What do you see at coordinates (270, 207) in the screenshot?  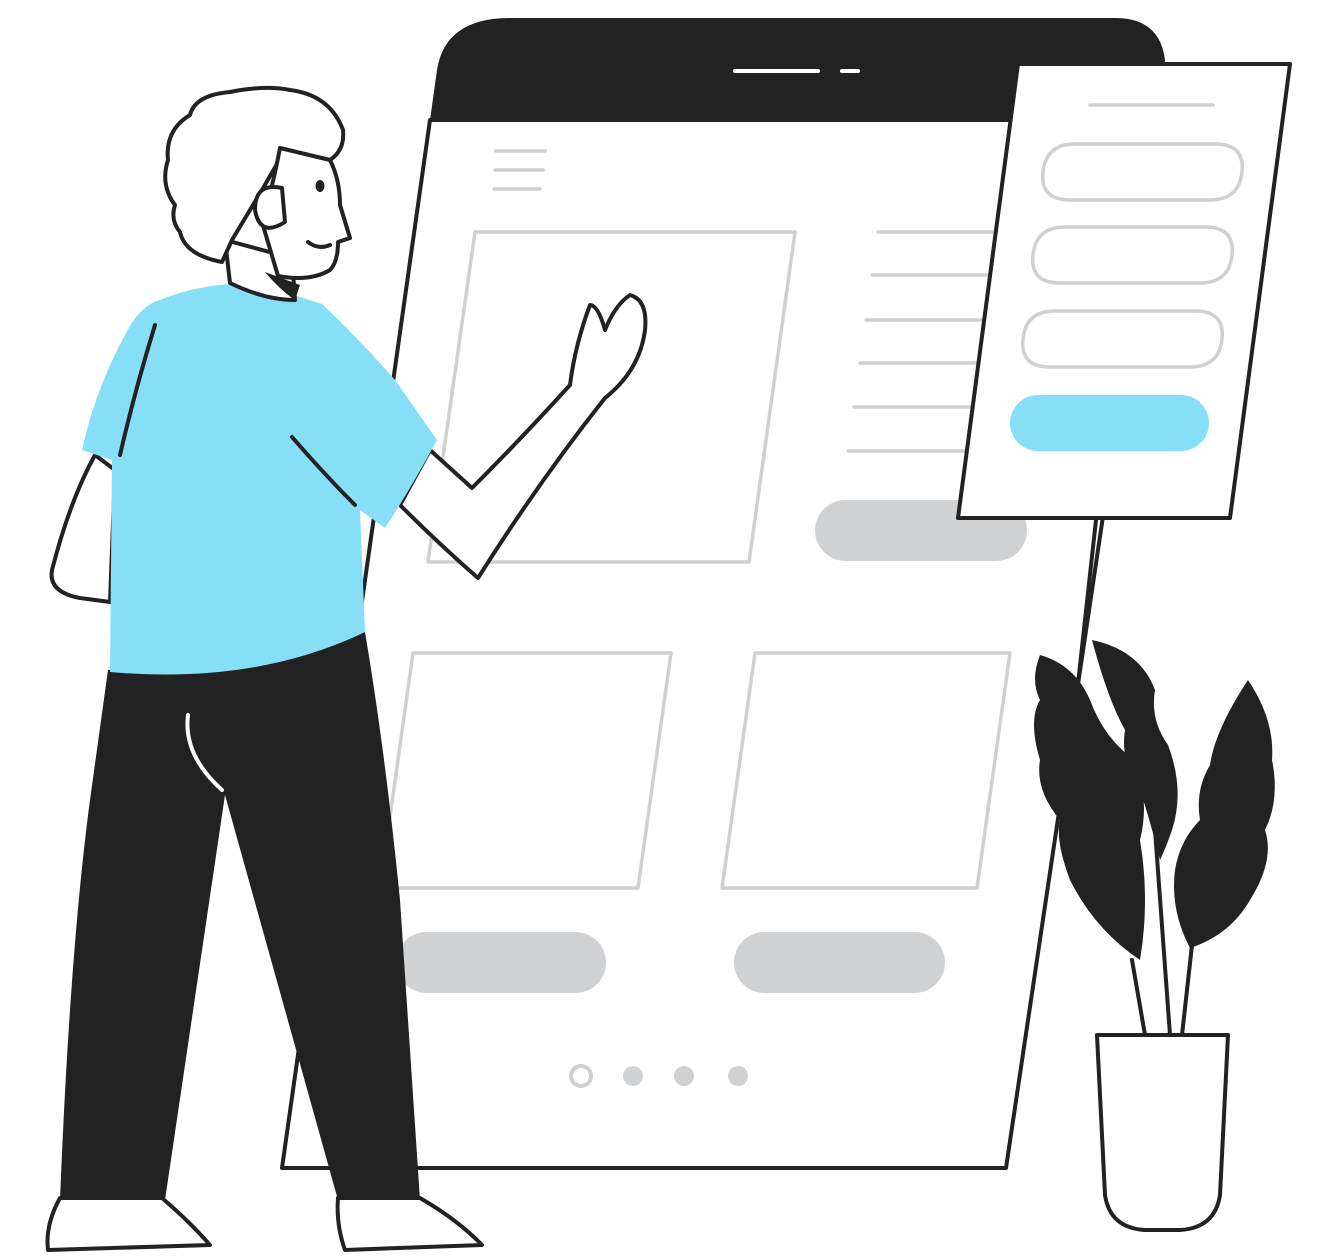 I see `person-ear` at bounding box center [270, 207].